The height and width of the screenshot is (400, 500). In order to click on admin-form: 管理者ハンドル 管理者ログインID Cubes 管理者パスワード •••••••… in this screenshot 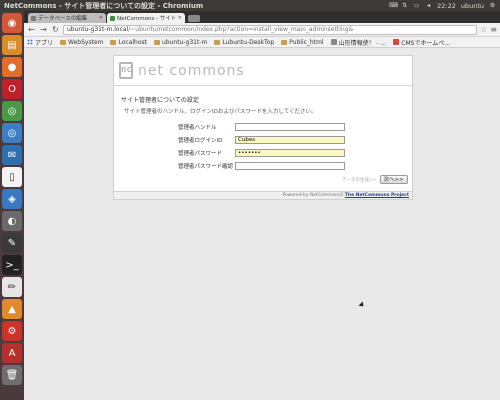, I will do `click(261, 146)`.